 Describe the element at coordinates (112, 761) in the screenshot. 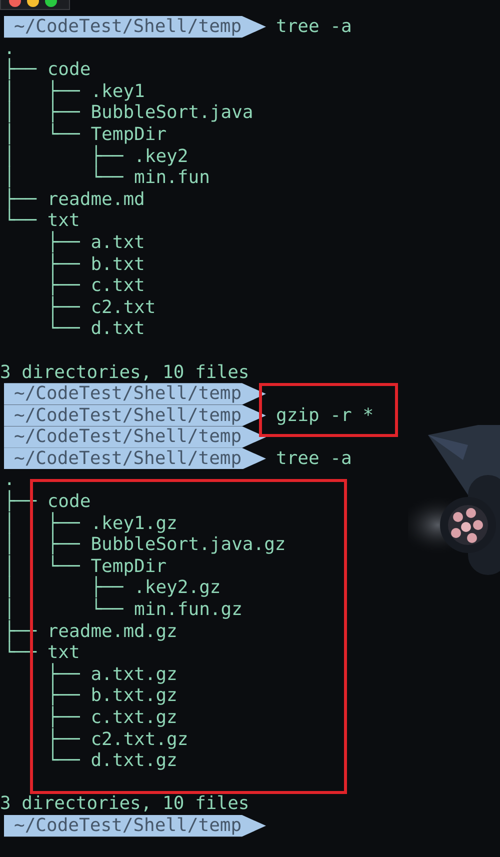

I see `output-line: └── d.txt.gz` at that location.